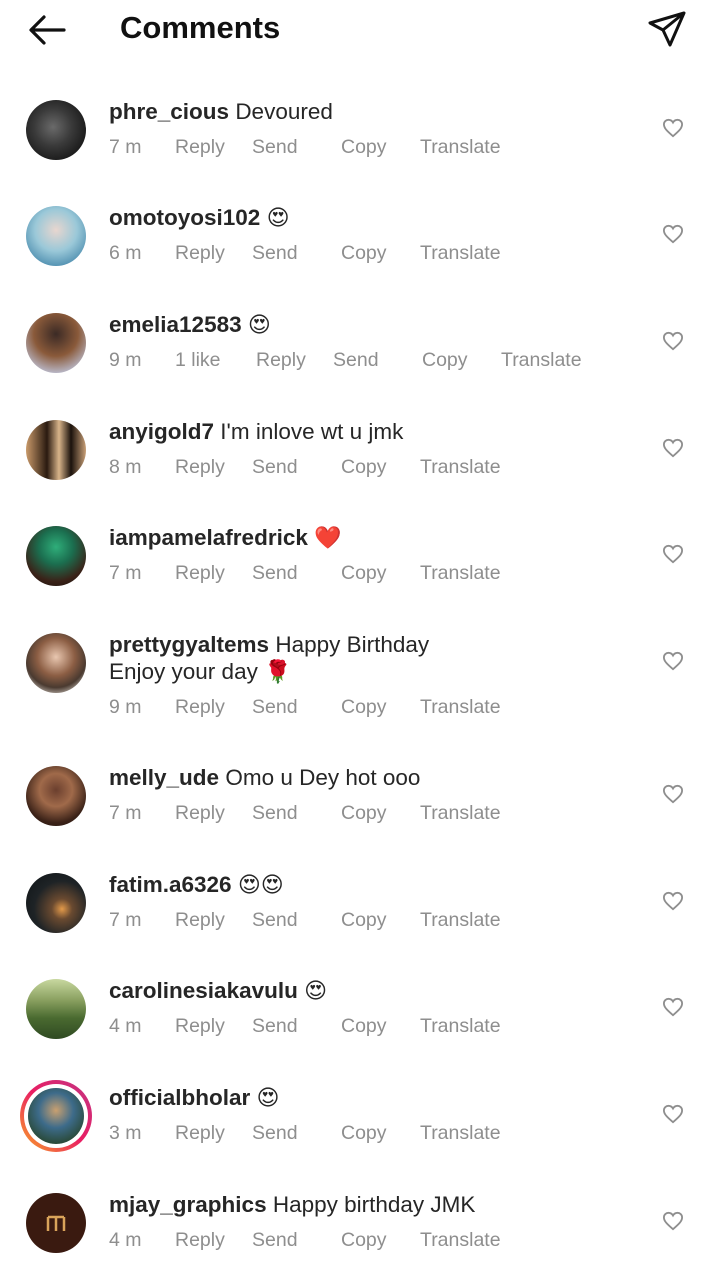 This screenshot has height=1265, width=720. What do you see at coordinates (198, 360) in the screenshot?
I see `like-count: 1 like` at bounding box center [198, 360].